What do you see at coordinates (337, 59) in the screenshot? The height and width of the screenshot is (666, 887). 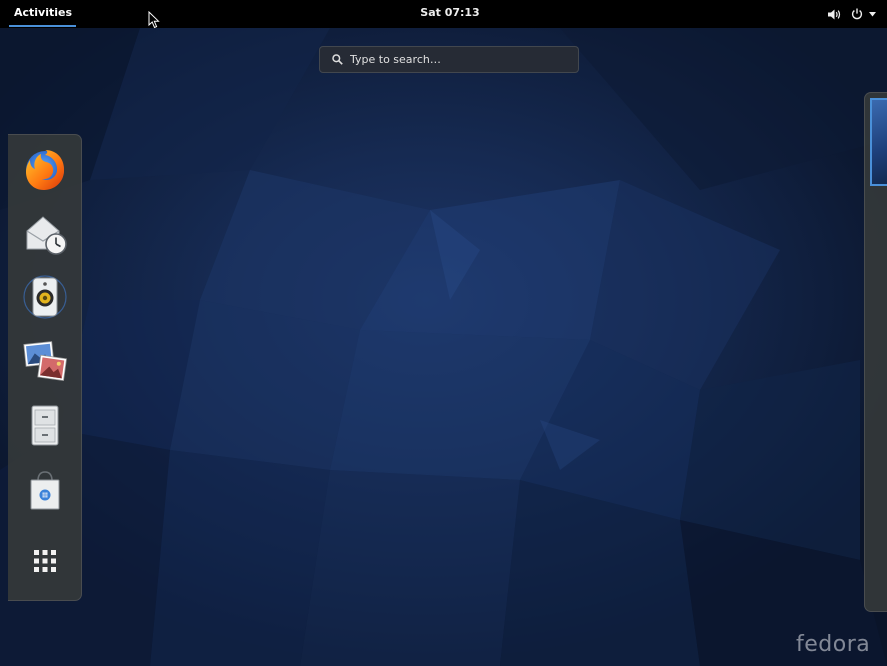 I see `search-icon` at bounding box center [337, 59].